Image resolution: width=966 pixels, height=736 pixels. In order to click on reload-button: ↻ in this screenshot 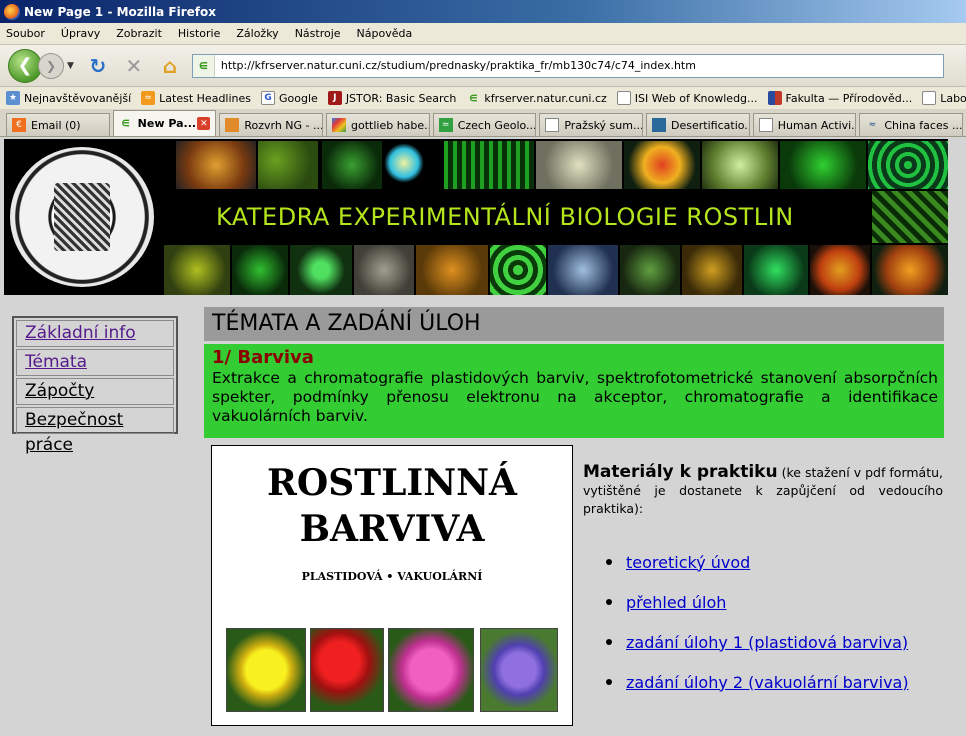, I will do `click(98, 66)`.